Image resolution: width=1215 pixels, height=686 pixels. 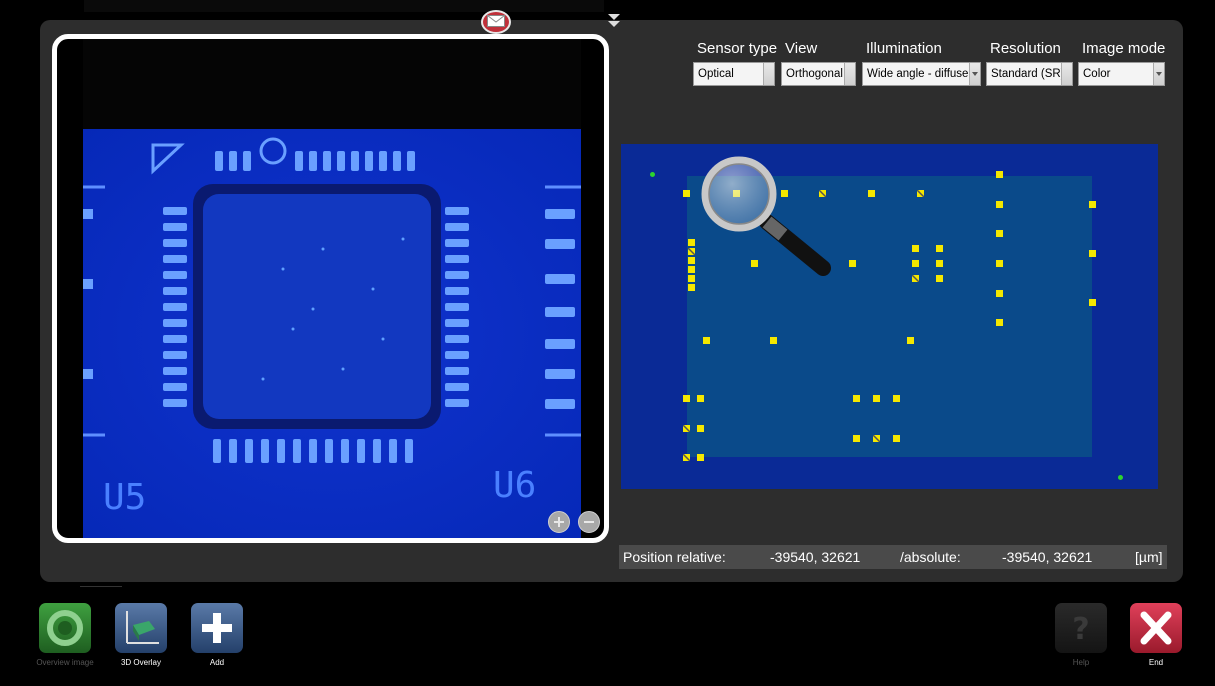 What do you see at coordinates (140, 662) in the screenshot?
I see `3d-overlay-label: 3D Overlay` at bounding box center [140, 662].